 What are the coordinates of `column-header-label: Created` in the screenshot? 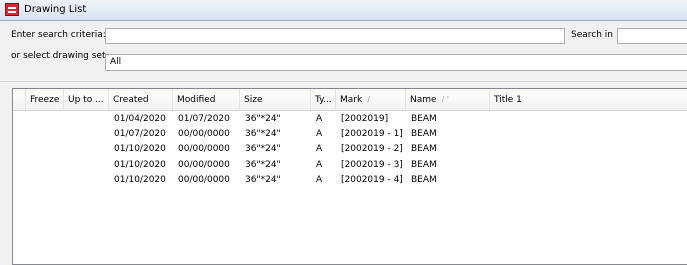 It's located at (131, 100).